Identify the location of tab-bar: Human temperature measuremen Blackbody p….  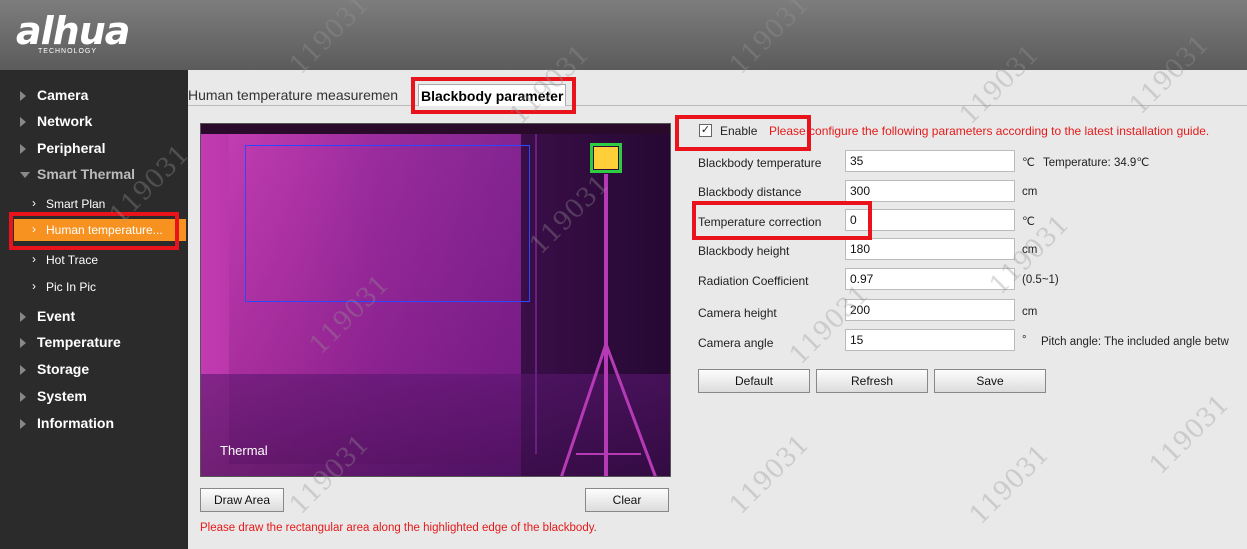
(717, 95).